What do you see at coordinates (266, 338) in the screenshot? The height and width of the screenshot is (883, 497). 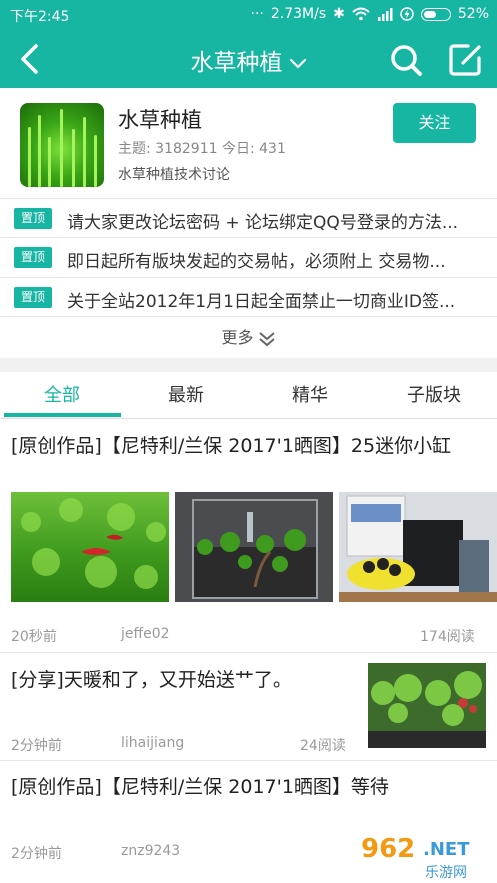 I see `double-chevron-down-icon` at bounding box center [266, 338].